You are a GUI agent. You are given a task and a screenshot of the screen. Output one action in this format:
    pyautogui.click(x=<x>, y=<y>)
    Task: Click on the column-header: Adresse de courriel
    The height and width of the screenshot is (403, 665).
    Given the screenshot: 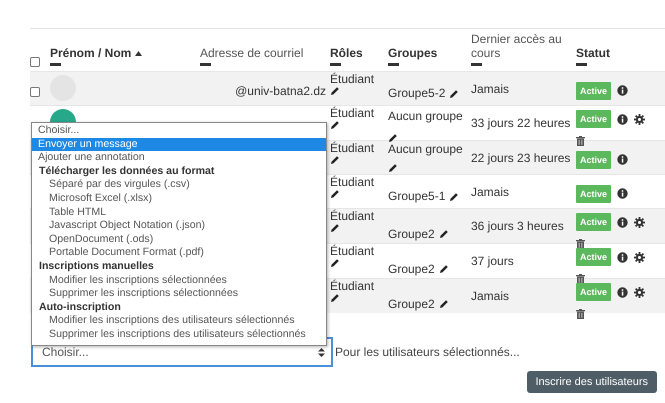 What is the action you would take?
    pyautogui.click(x=252, y=53)
    